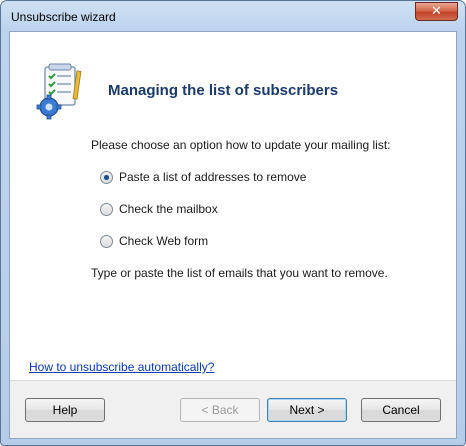  What do you see at coordinates (59, 91) in the screenshot?
I see `checklist-gear-icon` at bounding box center [59, 91].